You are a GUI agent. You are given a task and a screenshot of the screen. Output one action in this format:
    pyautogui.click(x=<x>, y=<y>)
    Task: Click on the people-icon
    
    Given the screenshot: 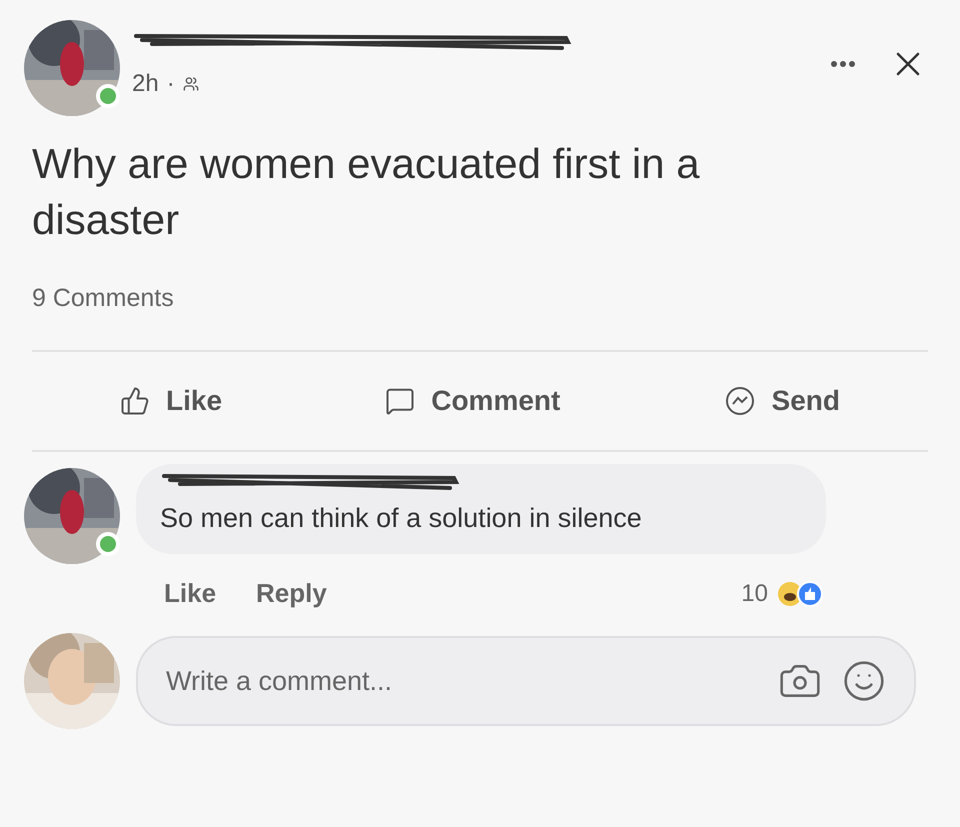 What is the action you would take?
    pyautogui.click(x=190, y=84)
    